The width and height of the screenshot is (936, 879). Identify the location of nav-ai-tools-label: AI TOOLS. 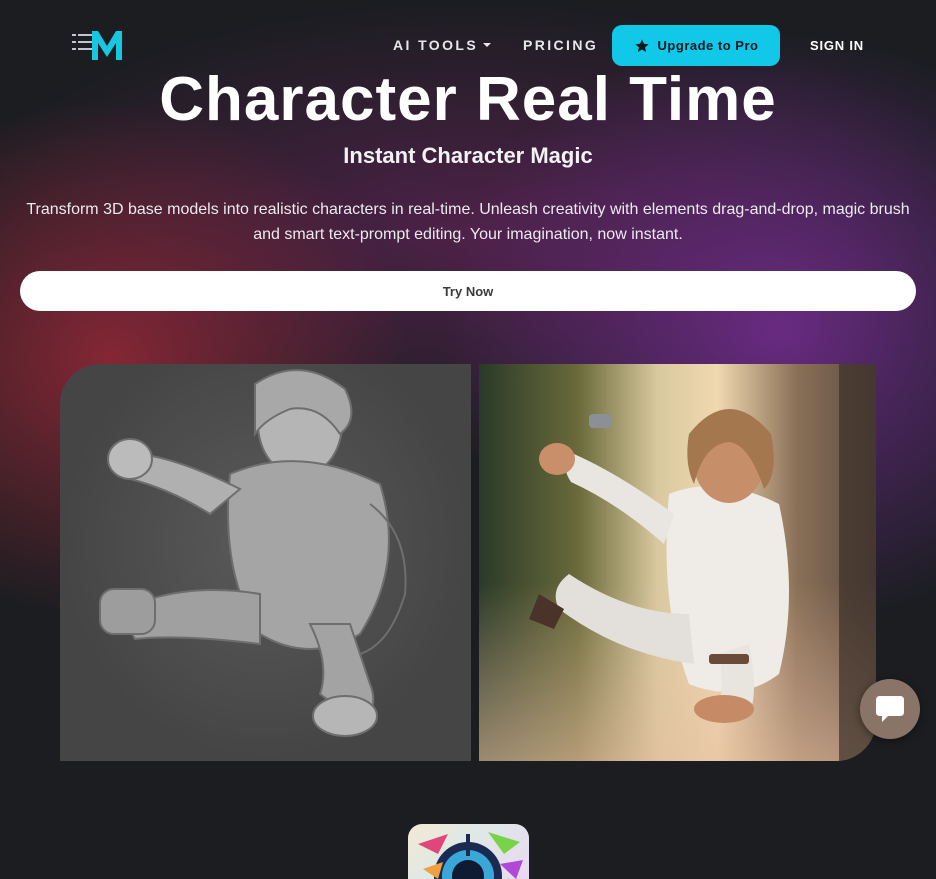
(436, 45).